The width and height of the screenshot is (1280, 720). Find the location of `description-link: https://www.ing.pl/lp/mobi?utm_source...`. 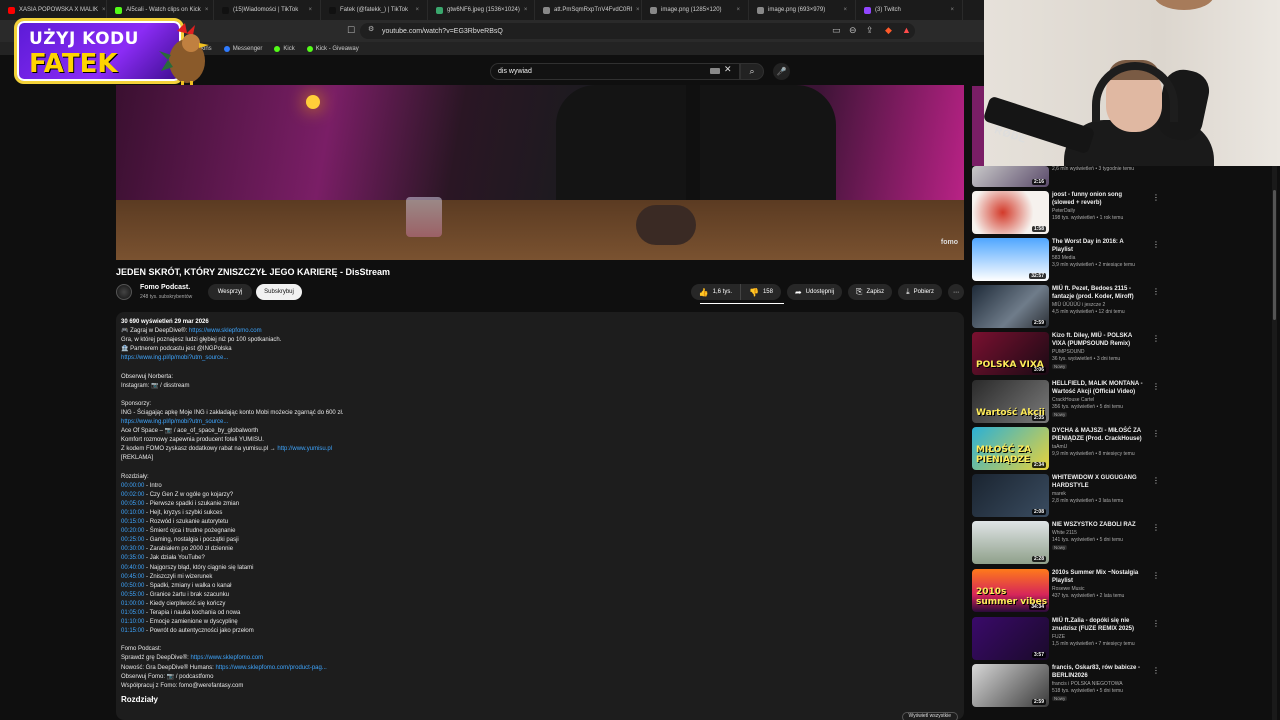

description-link: https://www.ing.pl/lp/mobi?utm_source... is located at coordinates (174, 358).